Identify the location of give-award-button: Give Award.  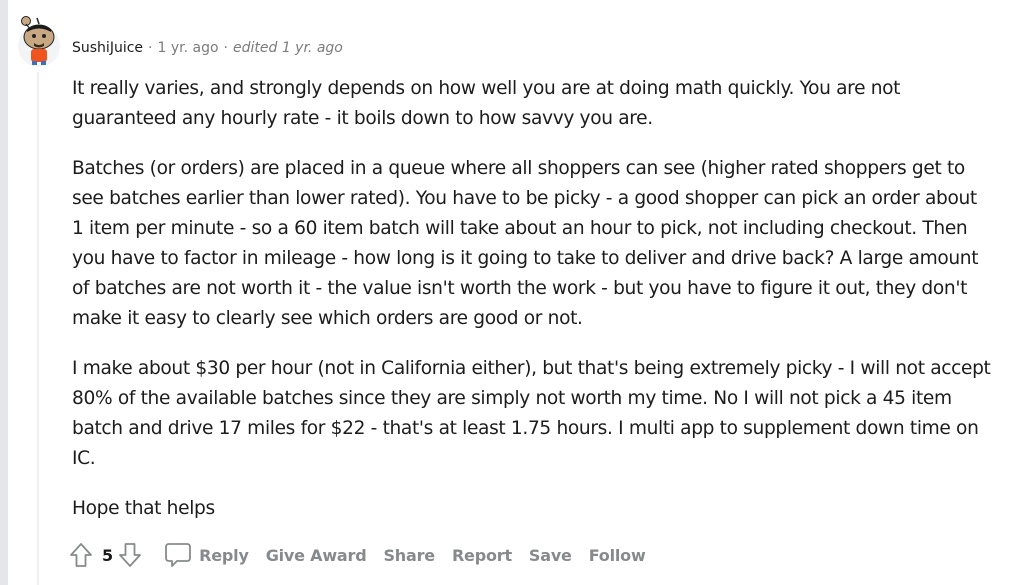
(316, 555).